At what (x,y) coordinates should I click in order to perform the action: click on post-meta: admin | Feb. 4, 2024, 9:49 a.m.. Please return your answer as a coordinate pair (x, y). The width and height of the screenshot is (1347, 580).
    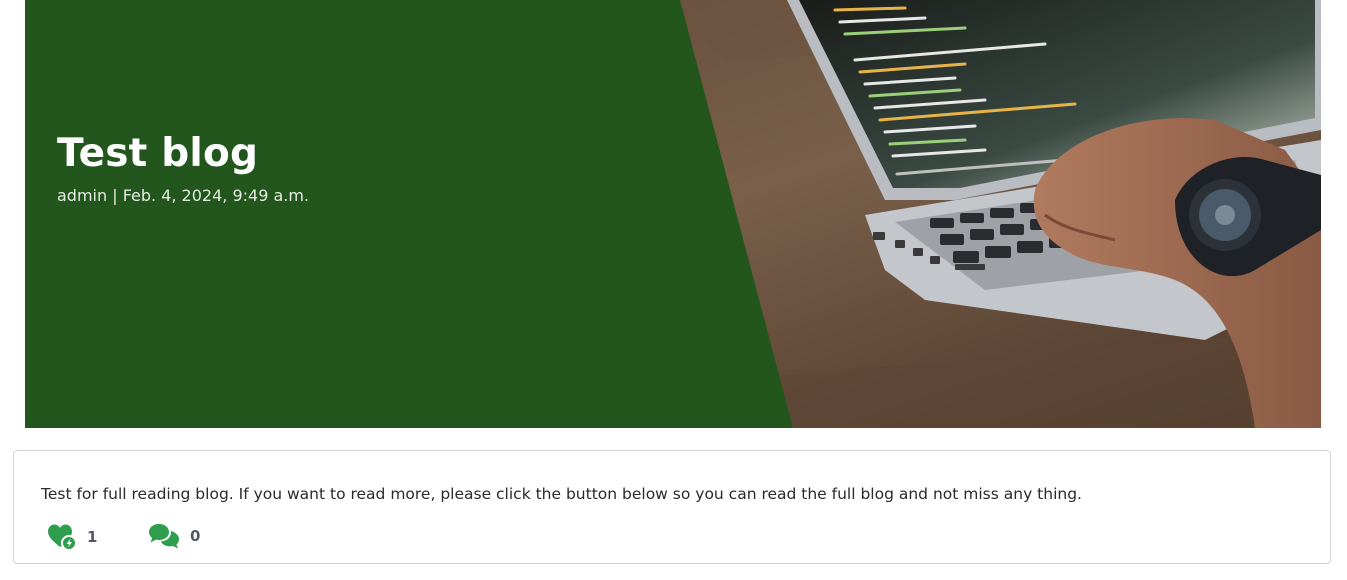
    Looking at the image, I should click on (183, 195).